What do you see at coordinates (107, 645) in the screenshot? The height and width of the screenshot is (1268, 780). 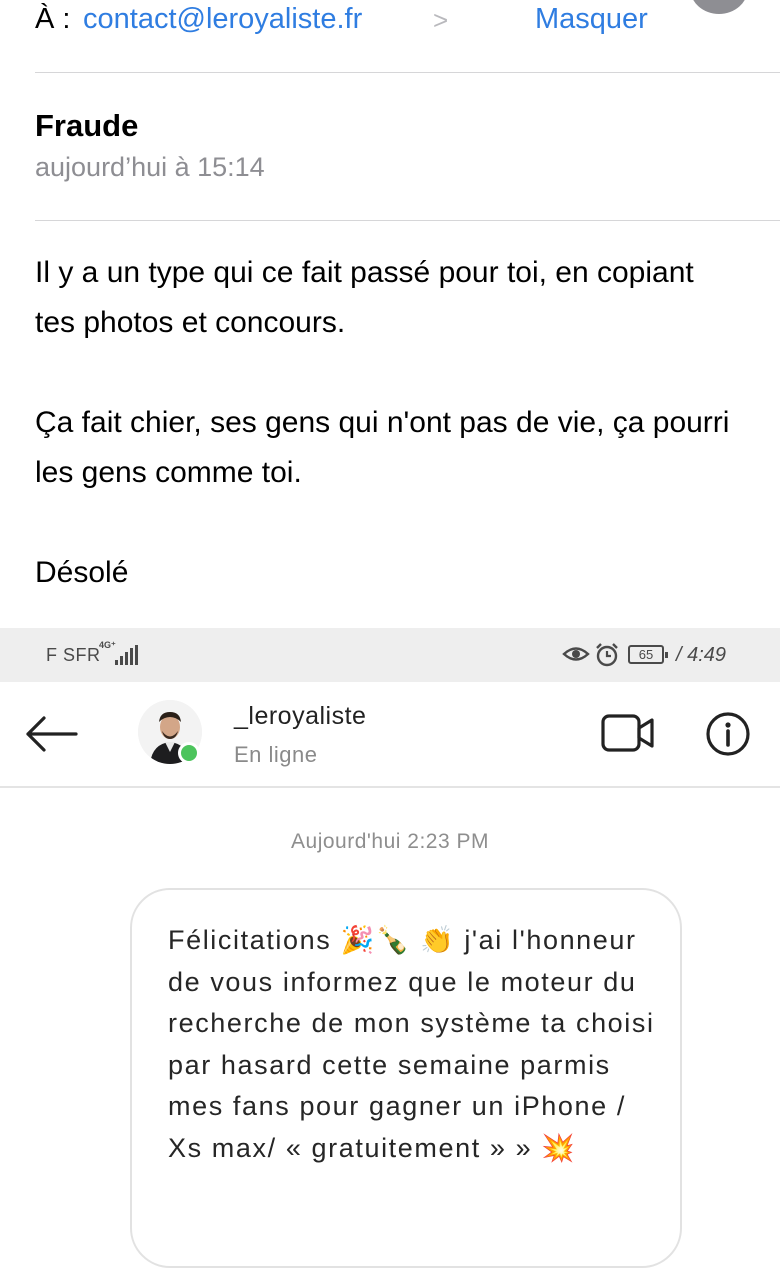 I see `network-type: 4G⁺` at bounding box center [107, 645].